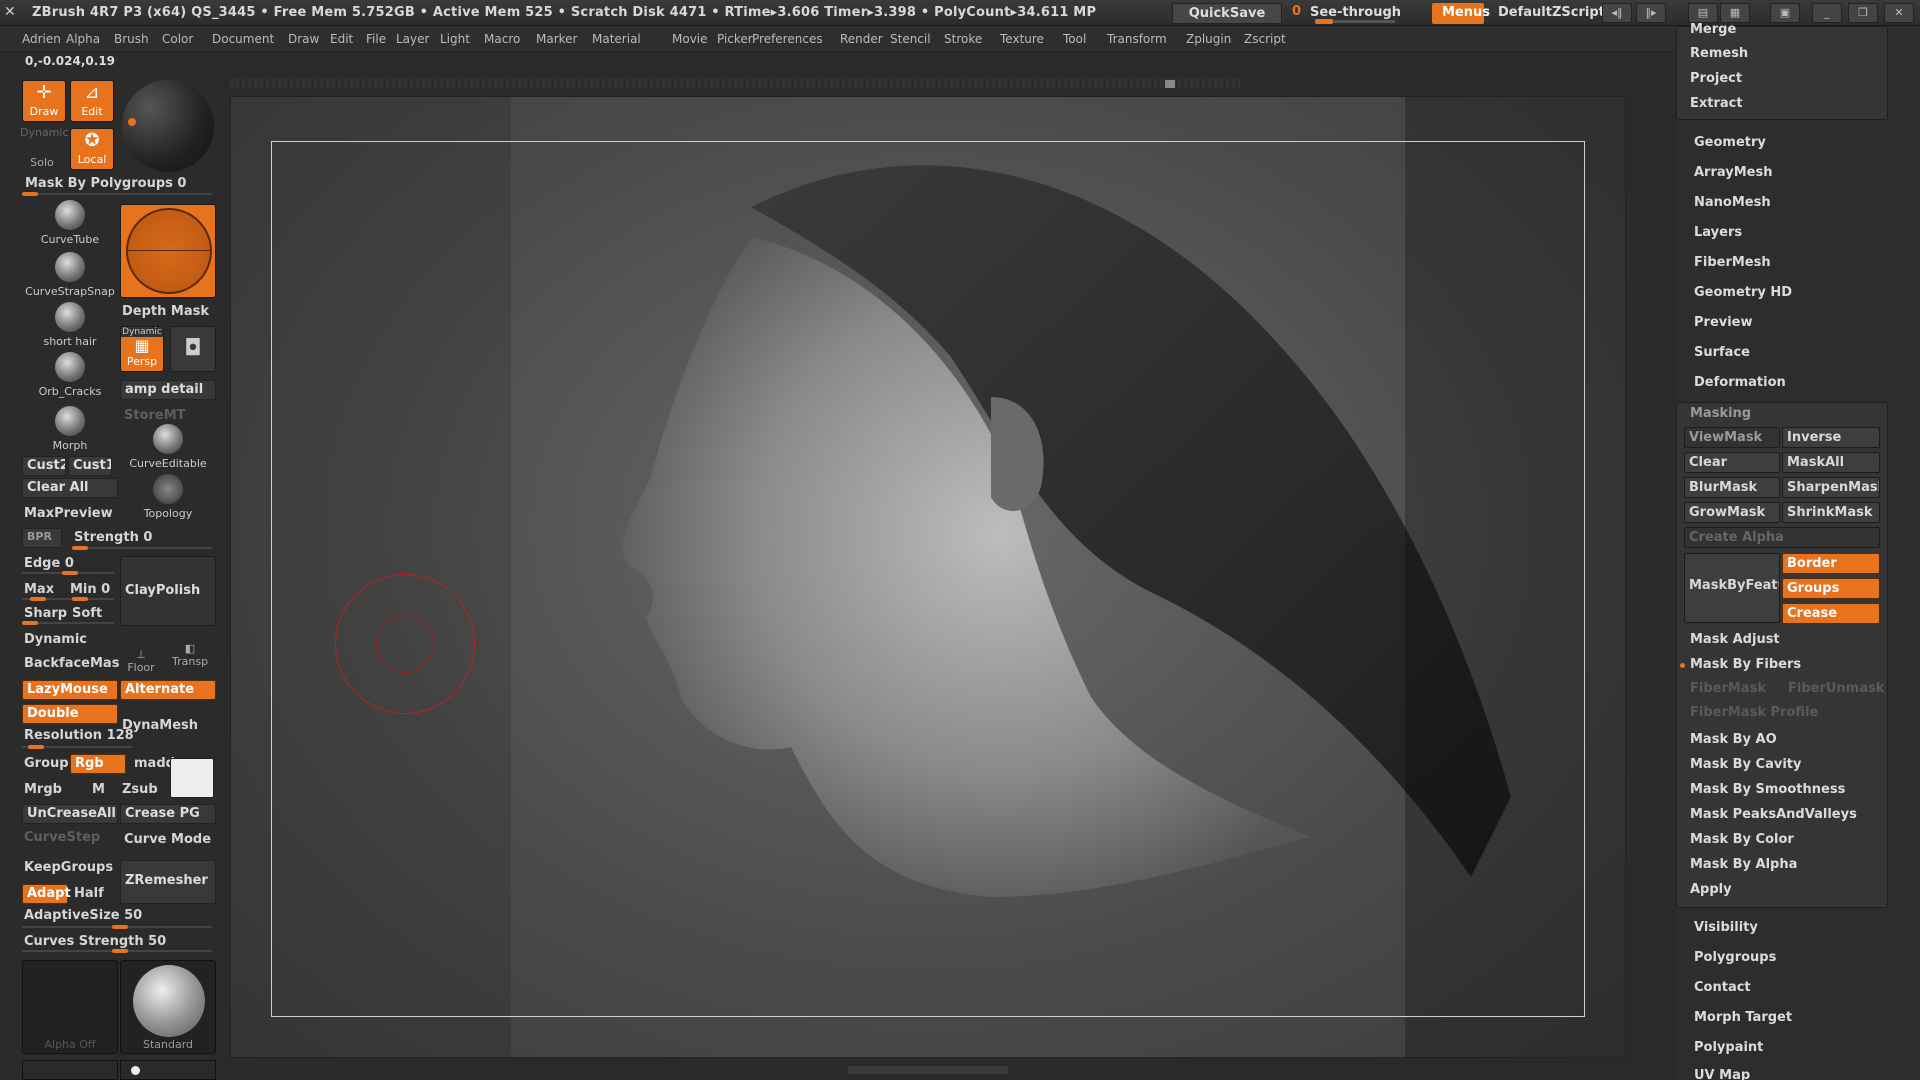 The width and height of the screenshot is (1920, 1080). I want to click on menus-button: Menus, so click(1461, 13).